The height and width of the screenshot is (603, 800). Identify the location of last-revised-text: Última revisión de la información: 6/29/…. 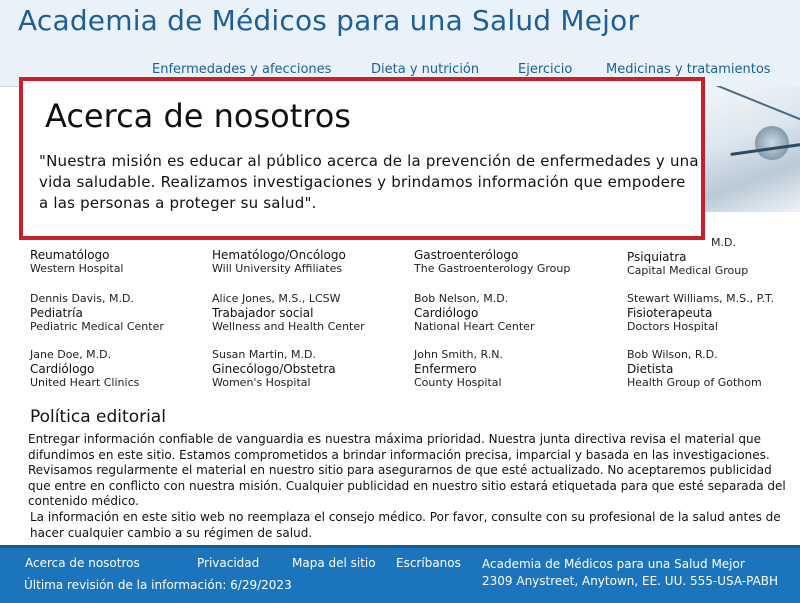
(158, 585).